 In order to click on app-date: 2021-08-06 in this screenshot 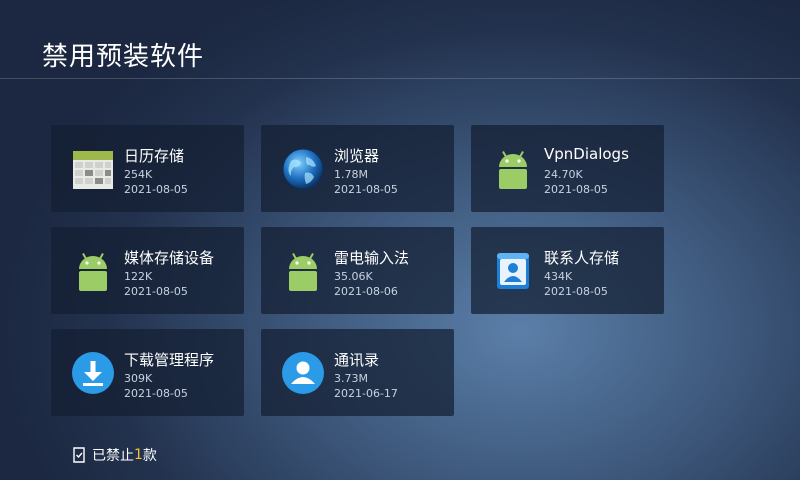, I will do `click(366, 291)`.